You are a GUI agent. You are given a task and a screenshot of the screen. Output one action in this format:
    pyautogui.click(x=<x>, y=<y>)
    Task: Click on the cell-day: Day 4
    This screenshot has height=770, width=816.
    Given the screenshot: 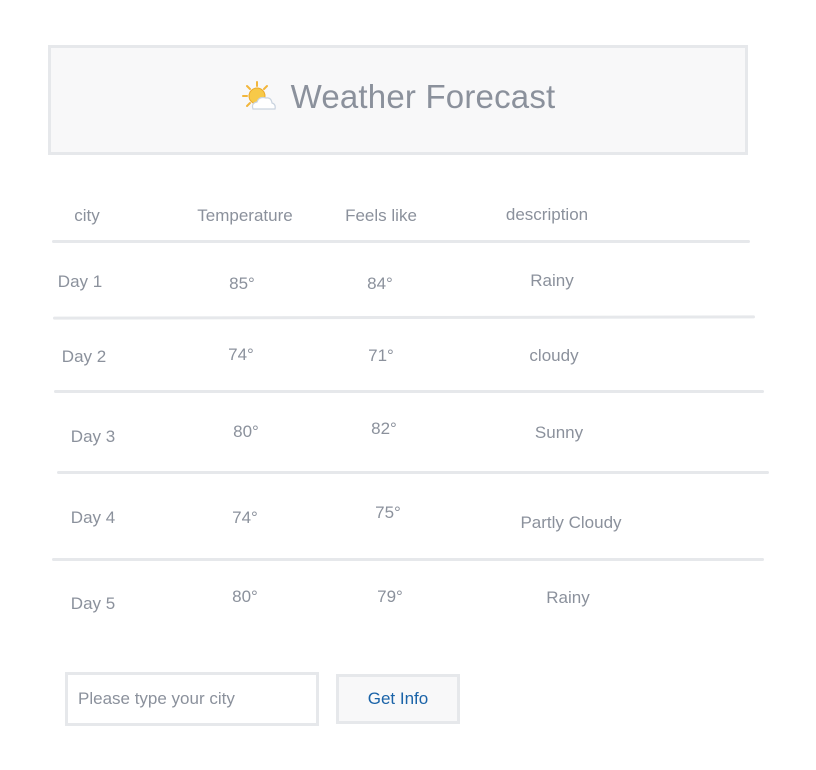 What is the action you would take?
    pyautogui.click(x=93, y=517)
    